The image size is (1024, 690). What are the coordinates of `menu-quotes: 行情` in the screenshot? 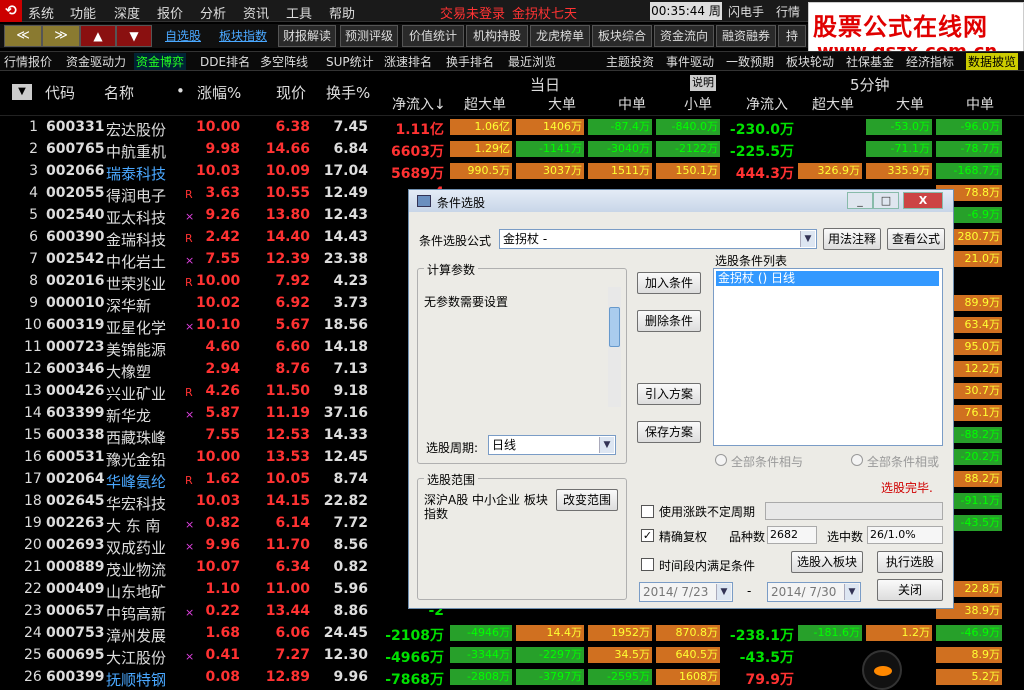 It's located at (788, 11).